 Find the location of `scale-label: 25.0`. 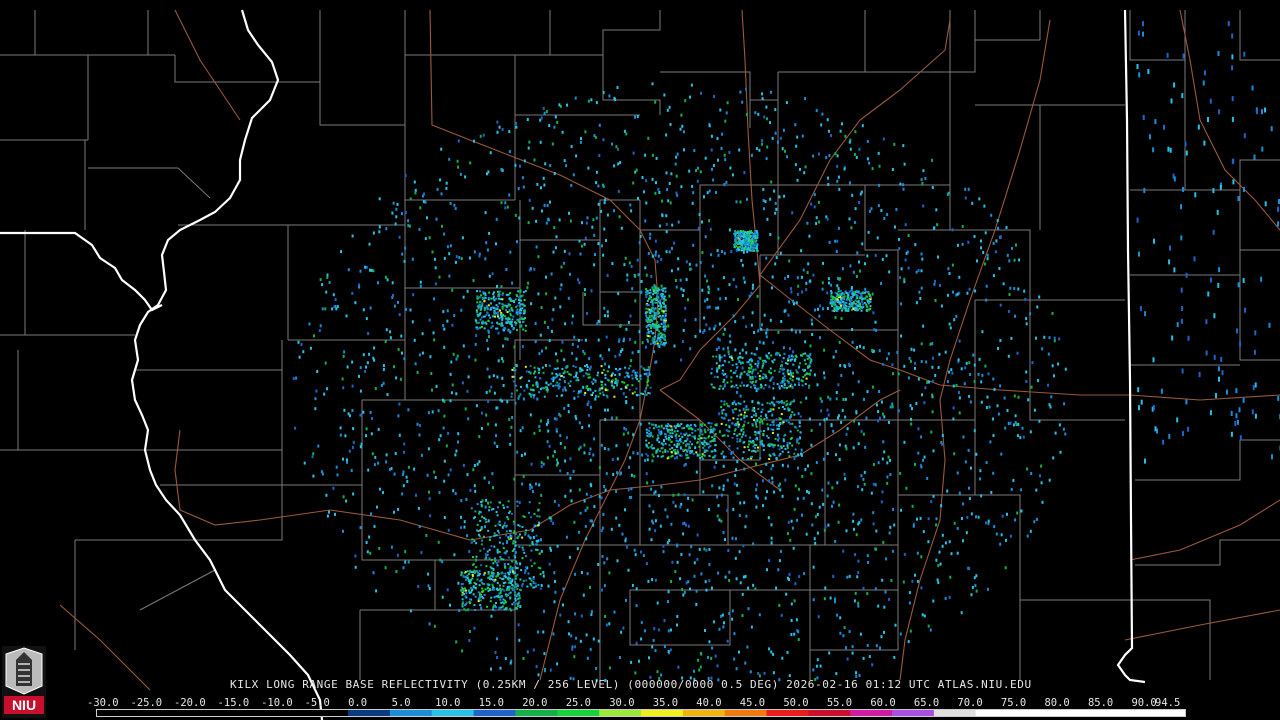

scale-label: 25.0 is located at coordinates (578, 703).